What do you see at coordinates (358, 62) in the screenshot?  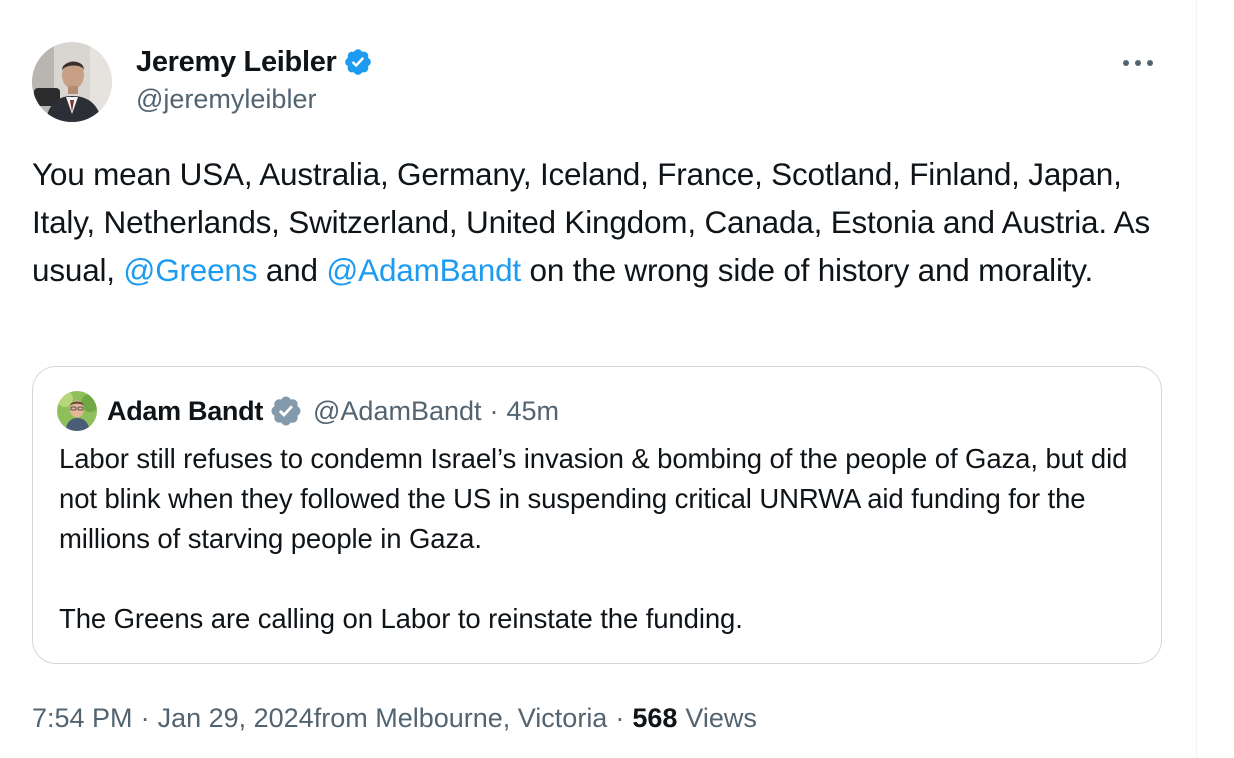 I see `verified-badge-icon` at bounding box center [358, 62].